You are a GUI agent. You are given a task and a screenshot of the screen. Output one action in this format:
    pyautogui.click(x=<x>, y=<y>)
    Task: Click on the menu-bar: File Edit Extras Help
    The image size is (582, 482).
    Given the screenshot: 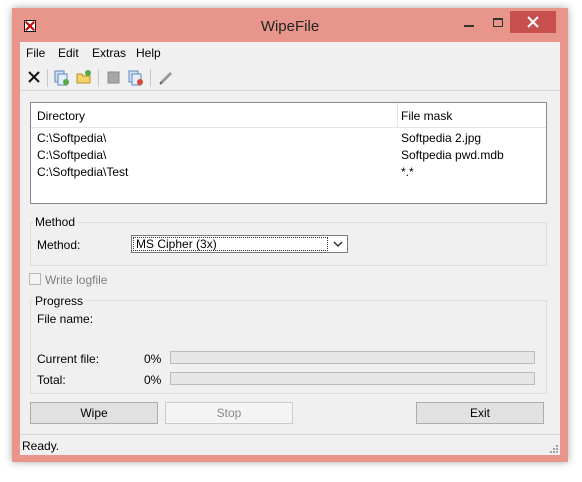 What is the action you would take?
    pyautogui.click(x=290, y=52)
    